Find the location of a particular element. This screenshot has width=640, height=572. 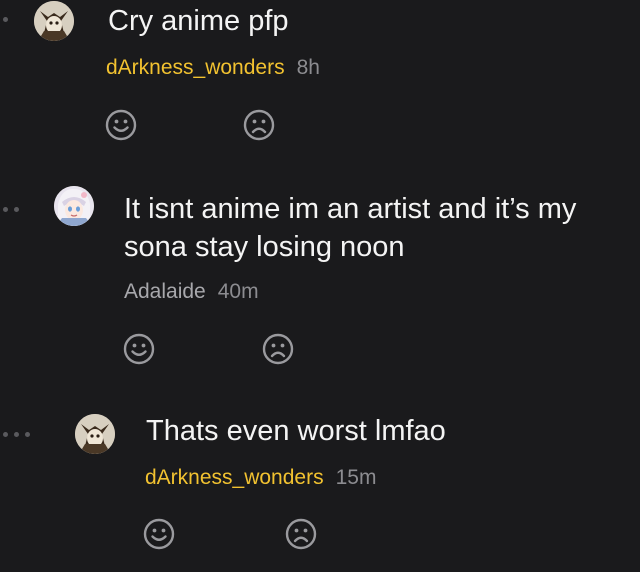

comment-meta: Adalaide 40m is located at coordinates (191, 292).